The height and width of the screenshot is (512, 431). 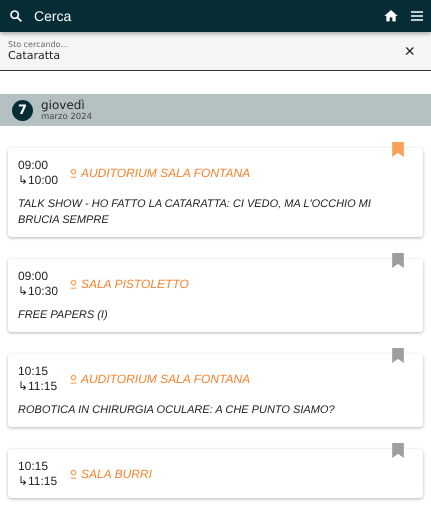 What do you see at coordinates (66, 117) in the screenshot?
I see `month-year: marzo 2024` at bounding box center [66, 117].